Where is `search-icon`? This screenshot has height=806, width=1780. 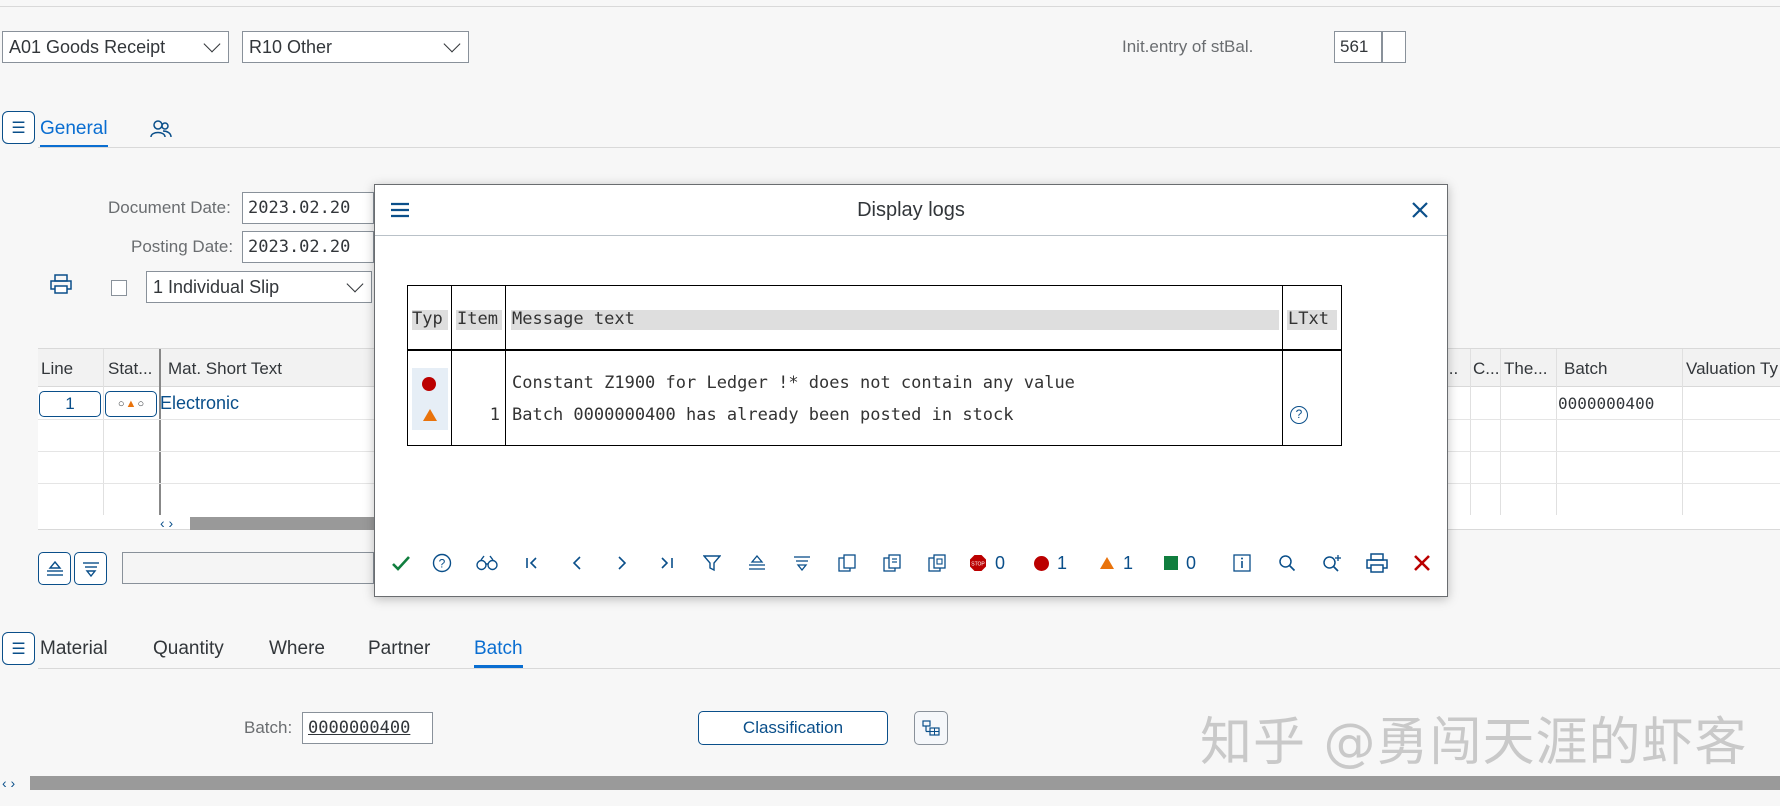
search-icon is located at coordinates (1286, 563).